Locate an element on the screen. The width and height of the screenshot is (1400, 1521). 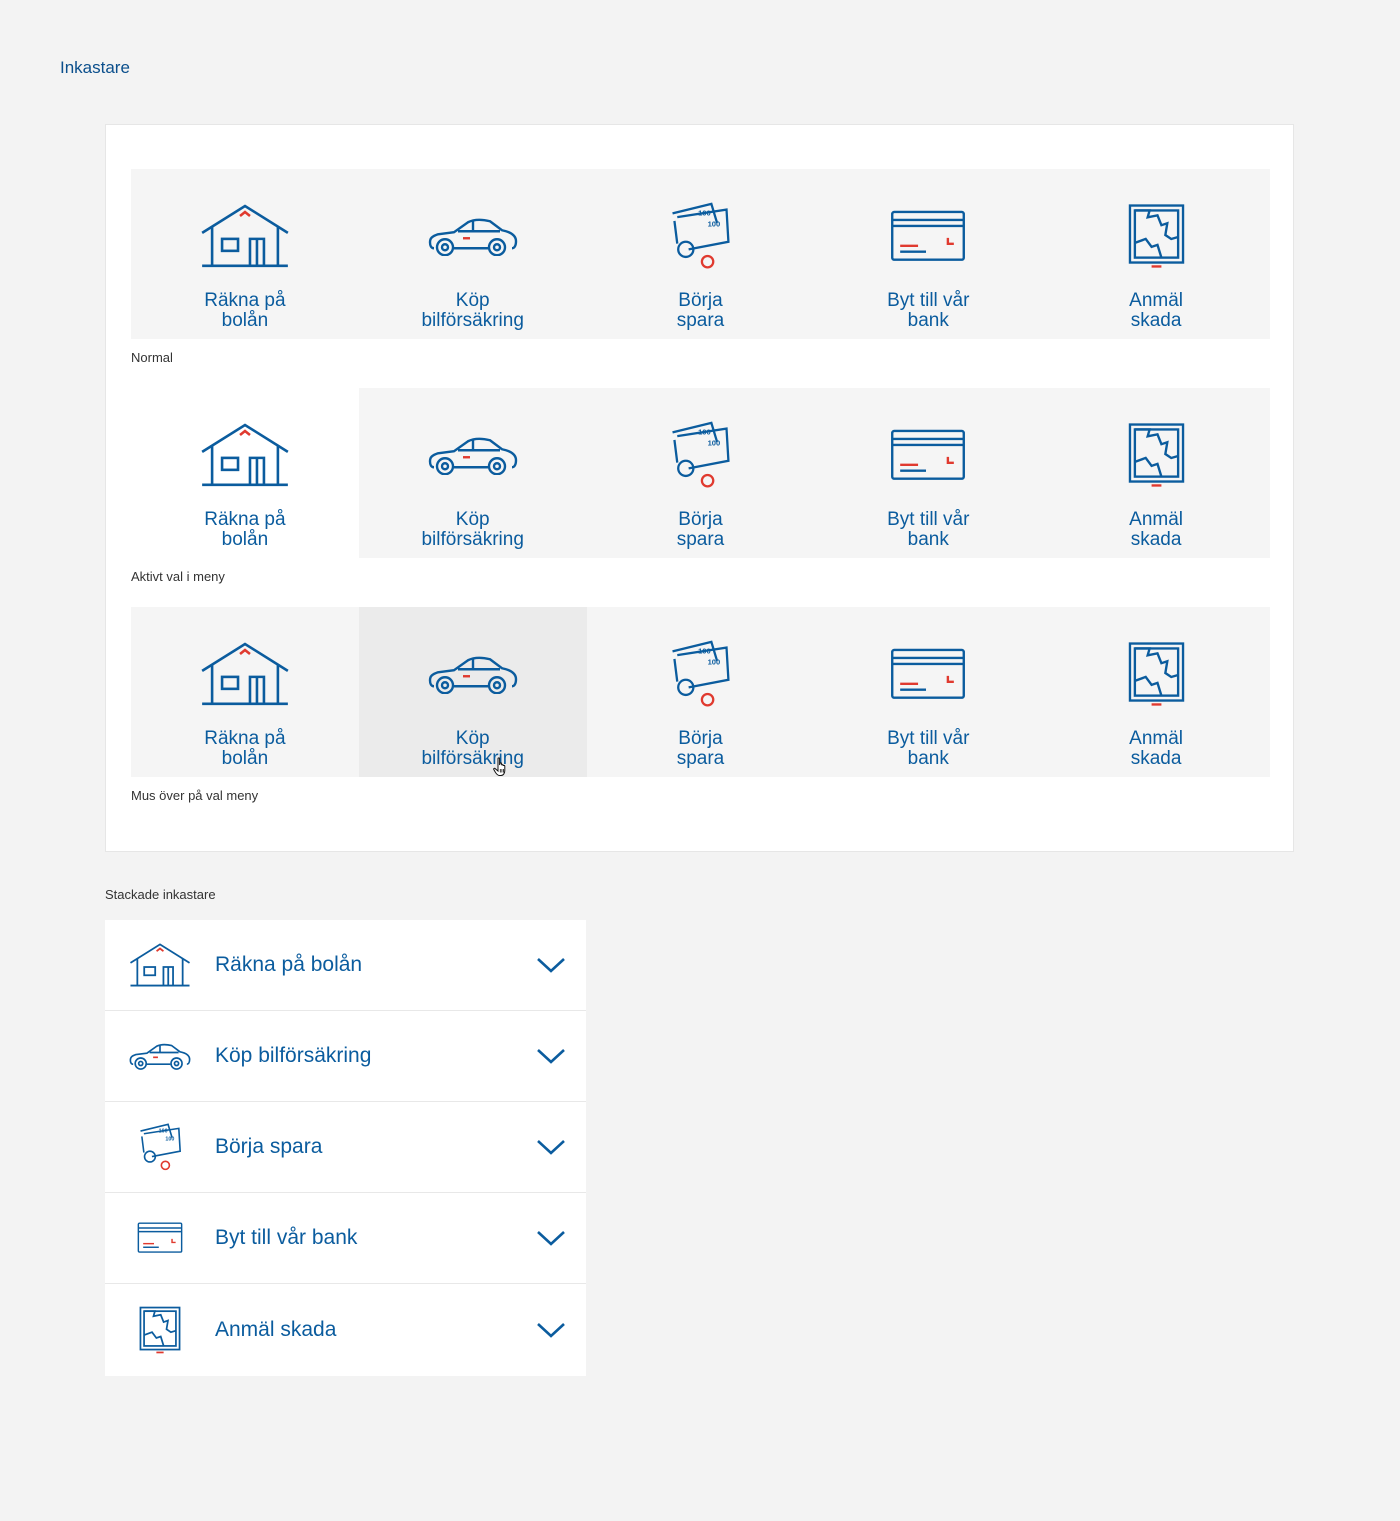
stacked-caption: Stackade inkastare is located at coordinates (160, 894).